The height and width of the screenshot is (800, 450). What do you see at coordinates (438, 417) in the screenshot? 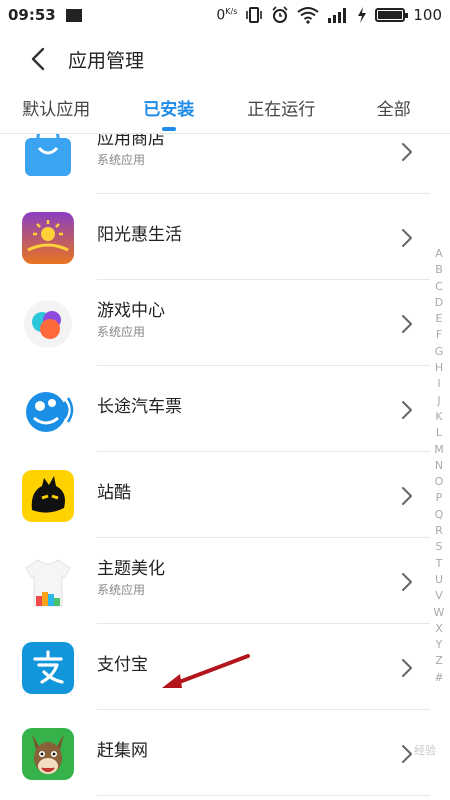
I see `index-letter: K` at bounding box center [438, 417].